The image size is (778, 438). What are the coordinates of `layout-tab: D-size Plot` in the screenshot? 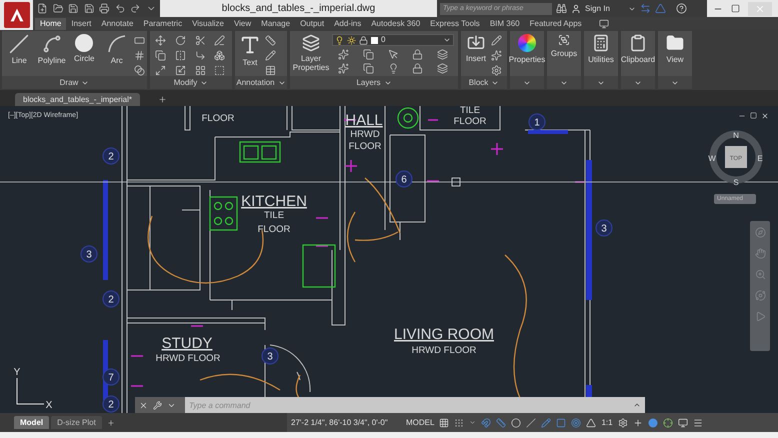 It's located at (76, 422).